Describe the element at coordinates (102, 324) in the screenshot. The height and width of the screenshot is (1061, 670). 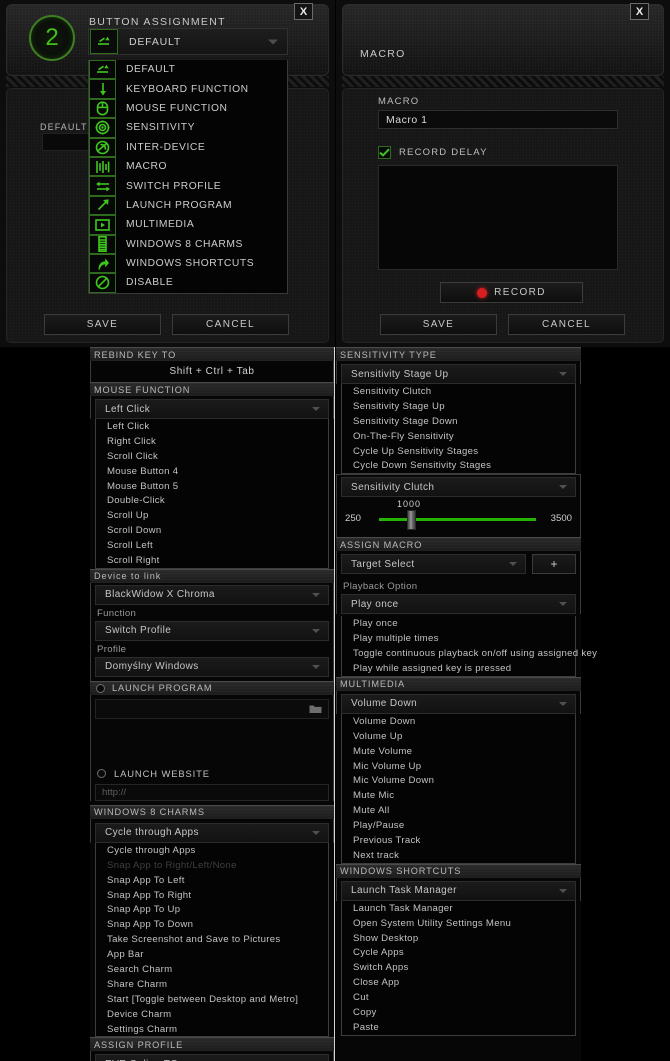
I see `save-button: SAVE` at that location.